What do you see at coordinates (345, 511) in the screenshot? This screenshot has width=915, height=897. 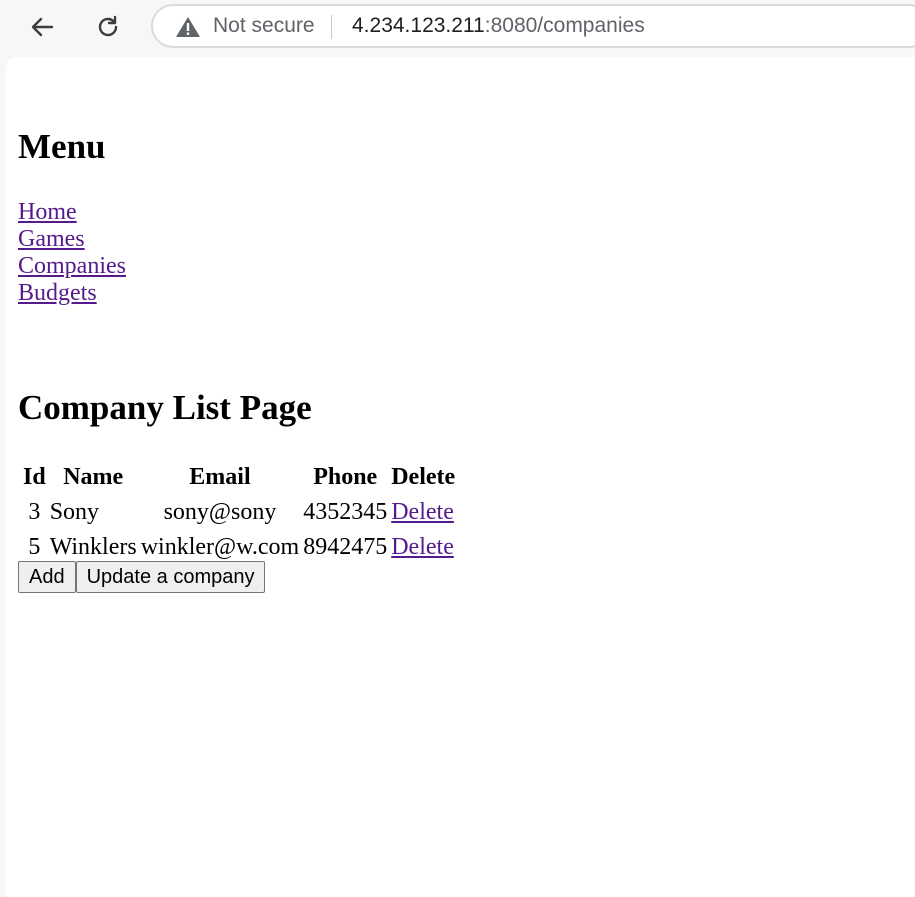 I see `cell-phone: 4352345` at bounding box center [345, 511].